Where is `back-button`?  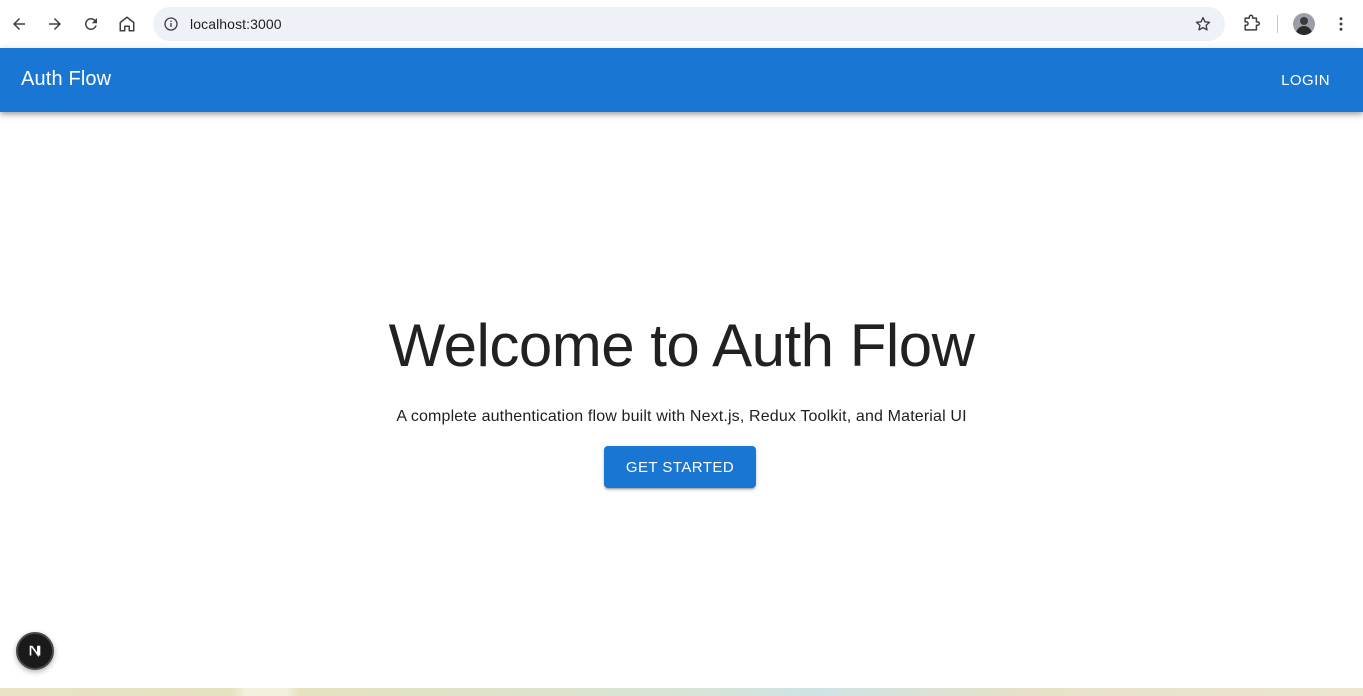
back-button is located at coordinates (19, 24).